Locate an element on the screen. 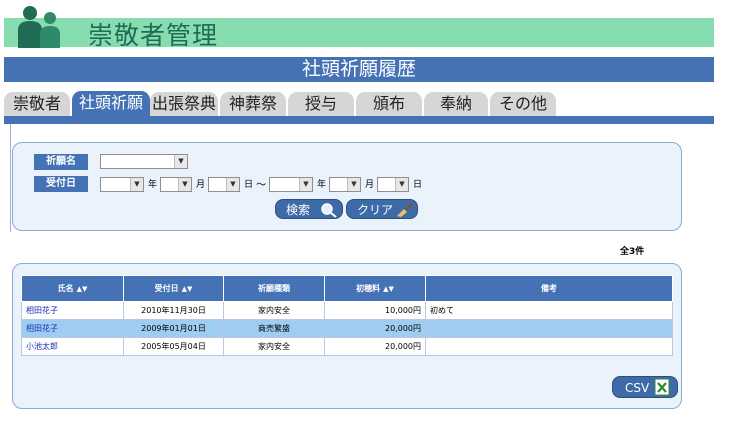 Image resolution: width=742 pixels, height=425 pixels. app-title: 崇敬者管理 is located at coordinates (153, 35).